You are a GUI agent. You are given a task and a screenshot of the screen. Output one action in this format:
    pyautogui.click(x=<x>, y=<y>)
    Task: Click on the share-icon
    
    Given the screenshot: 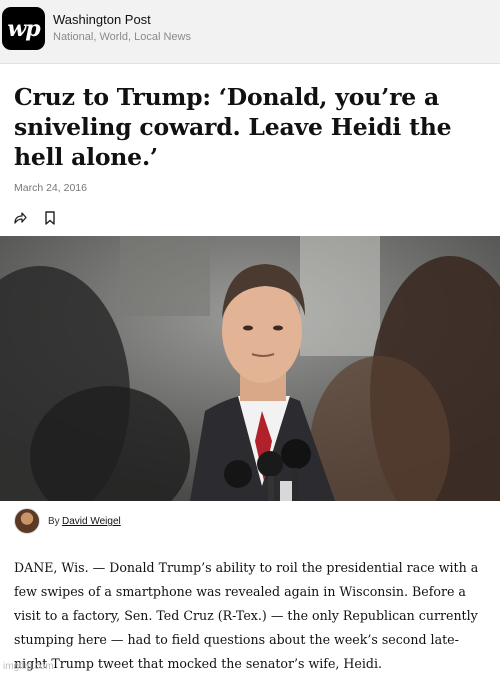 What is the action you would take?
    pyautogui.click(x=20, y=218)
    